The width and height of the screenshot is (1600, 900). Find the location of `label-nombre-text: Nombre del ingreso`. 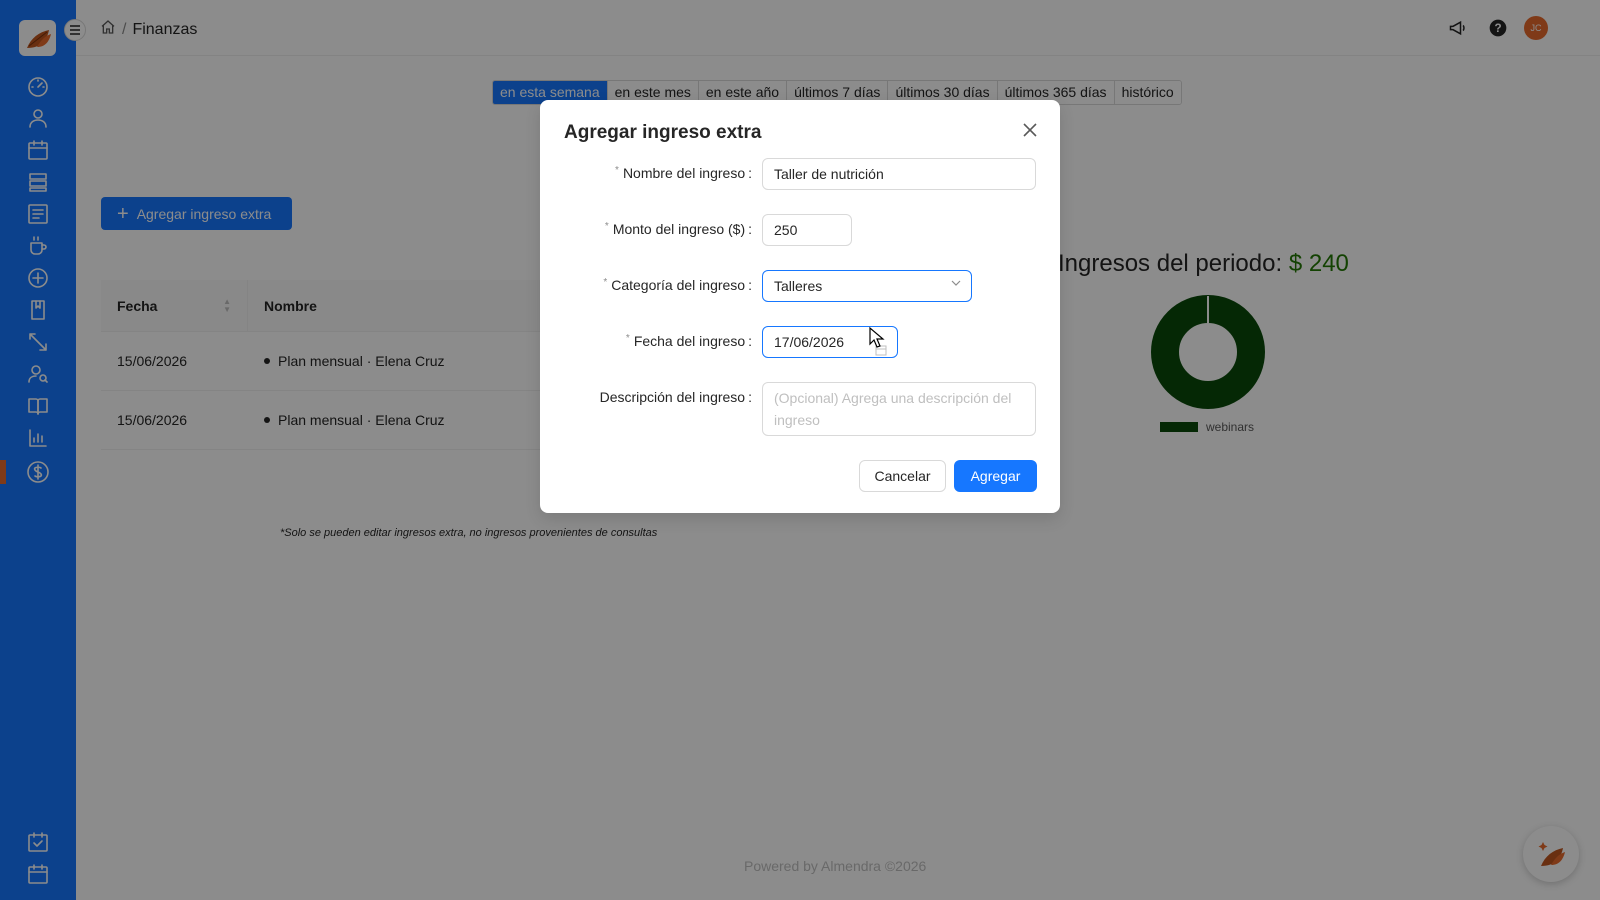

label-nombre-text: Nombre del ingreso is located at coordinates (684, 173).